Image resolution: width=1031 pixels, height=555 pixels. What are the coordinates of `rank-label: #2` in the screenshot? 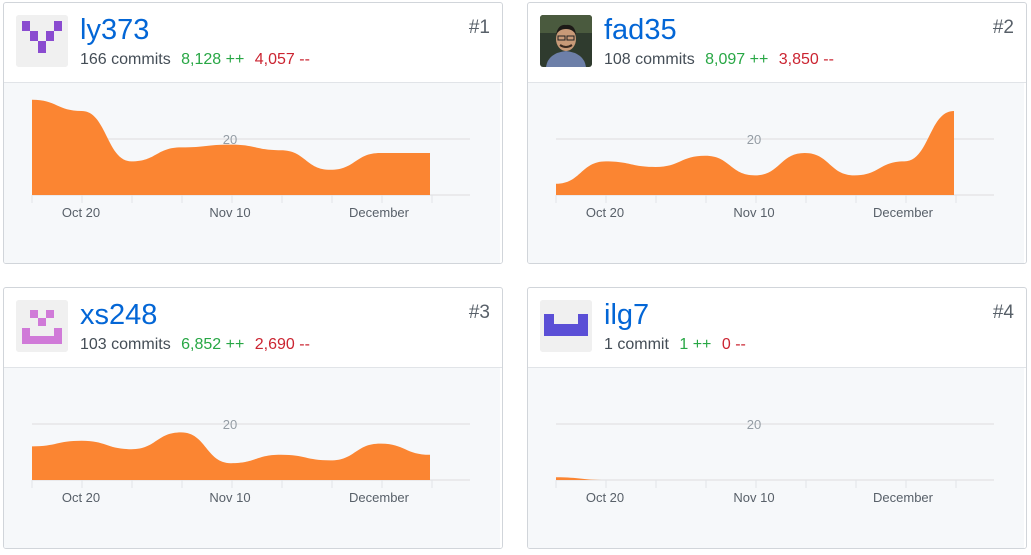 It's located at (1003, 27).